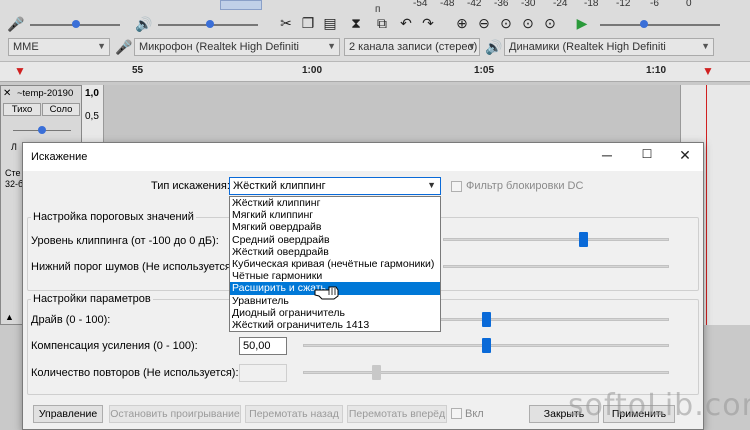 The image size is (750, 430). I want to click on gain-compensation-thumb, so click(486, 345).